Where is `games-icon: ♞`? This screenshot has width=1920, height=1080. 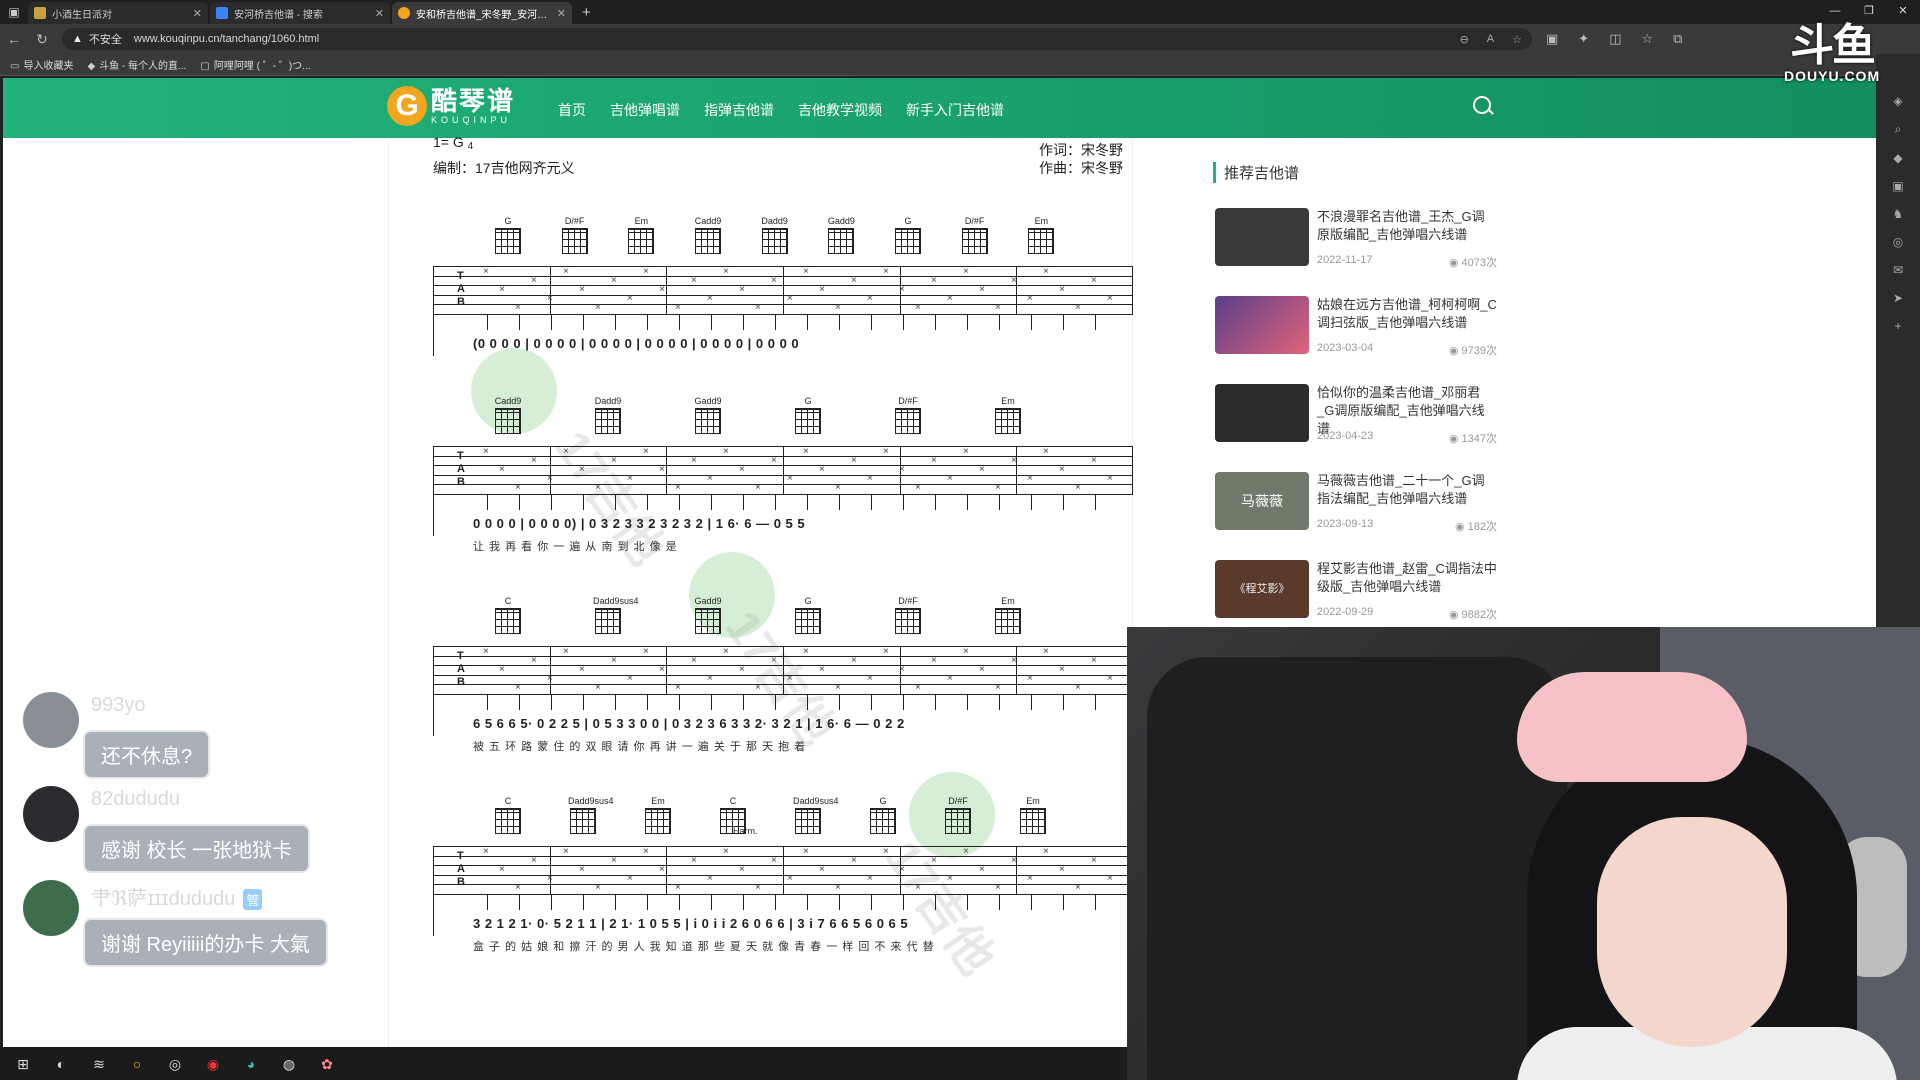
games-icon: ♞ is located at coordinates (1898, 214).